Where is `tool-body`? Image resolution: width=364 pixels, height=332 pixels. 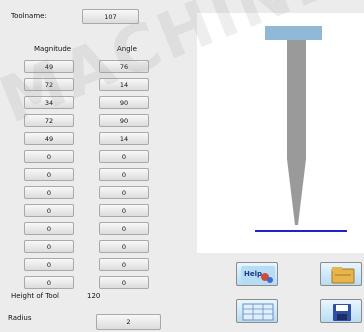
tool-body is located at coordinates (296, 132).